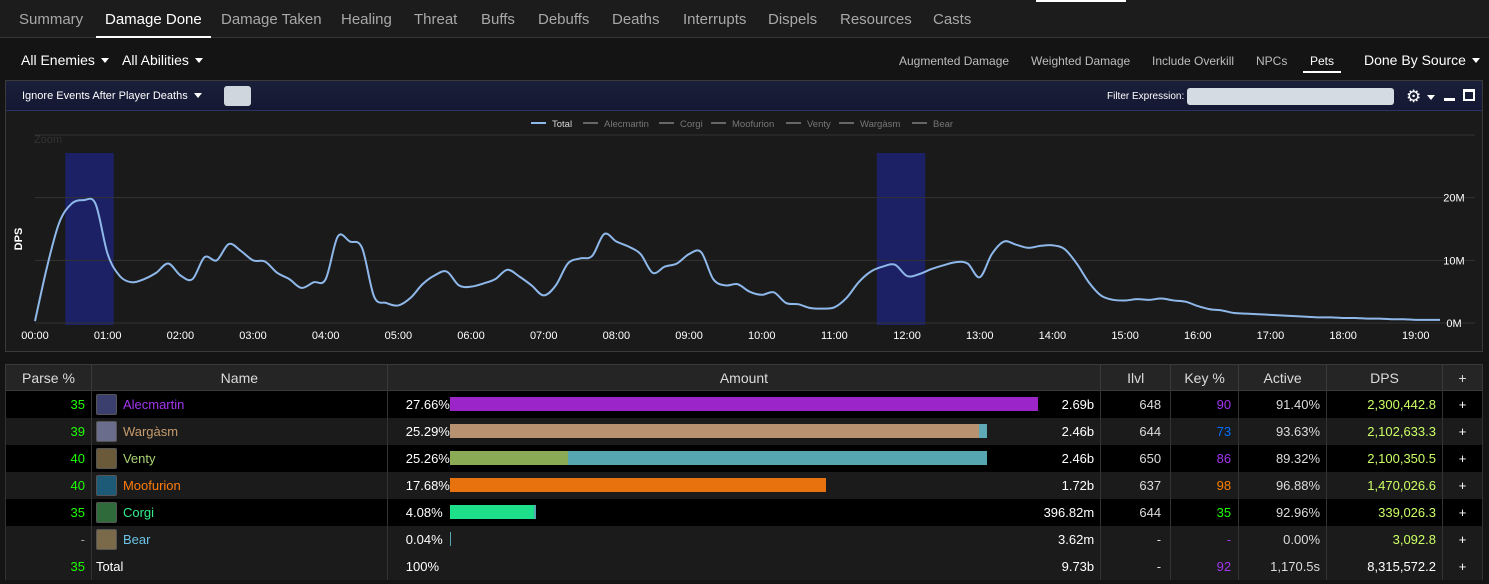 The image size is (1489, 584). What do you see at coordinates (237, 96) in the screenshot?
I see `toggle-swatch` at bounding box center [237, 96].